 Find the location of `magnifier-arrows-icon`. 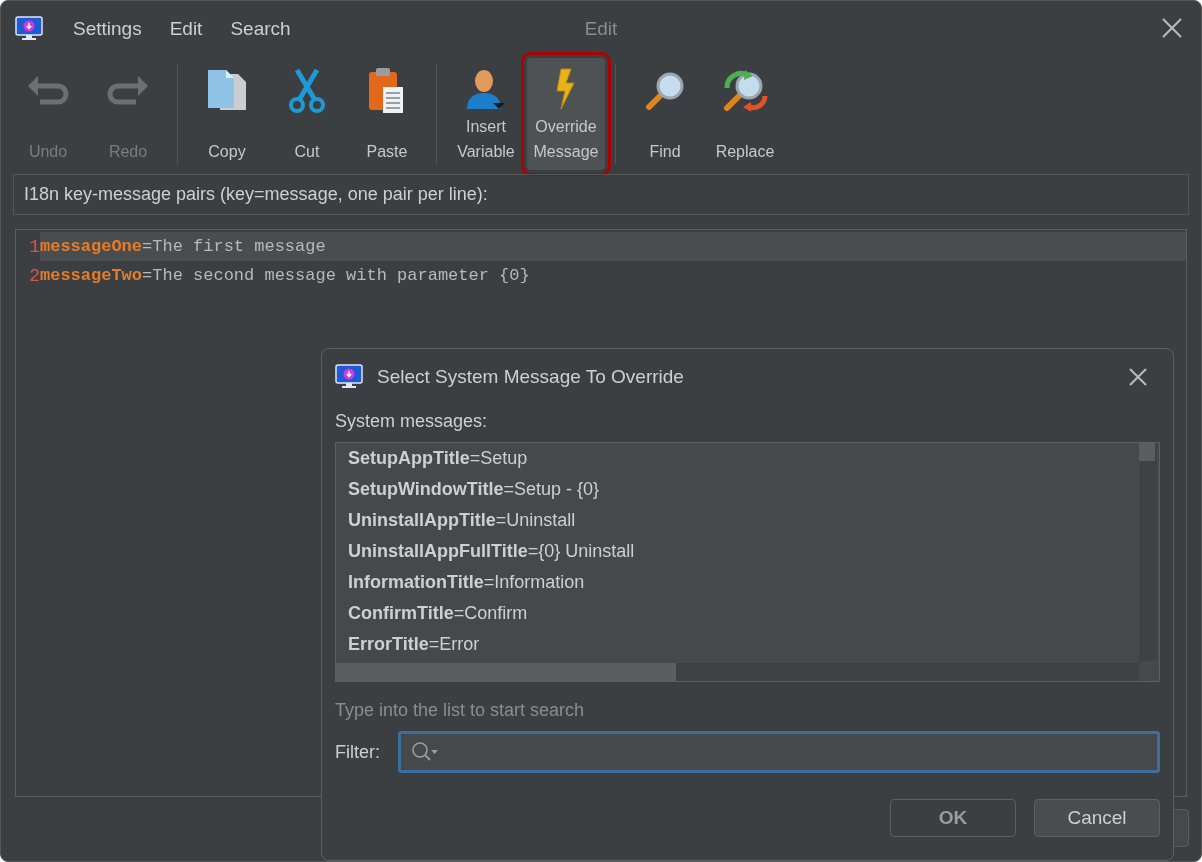

magnifier-arrows-icon is located at coordinates (745, 91).